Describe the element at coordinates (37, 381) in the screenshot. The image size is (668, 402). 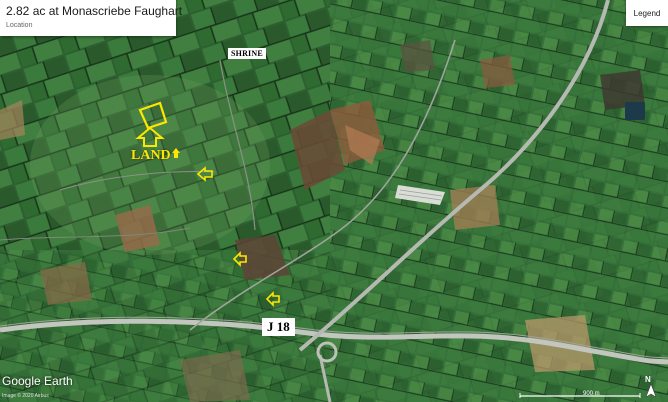
I see `google-earth-logo: Google Earth` at that location.